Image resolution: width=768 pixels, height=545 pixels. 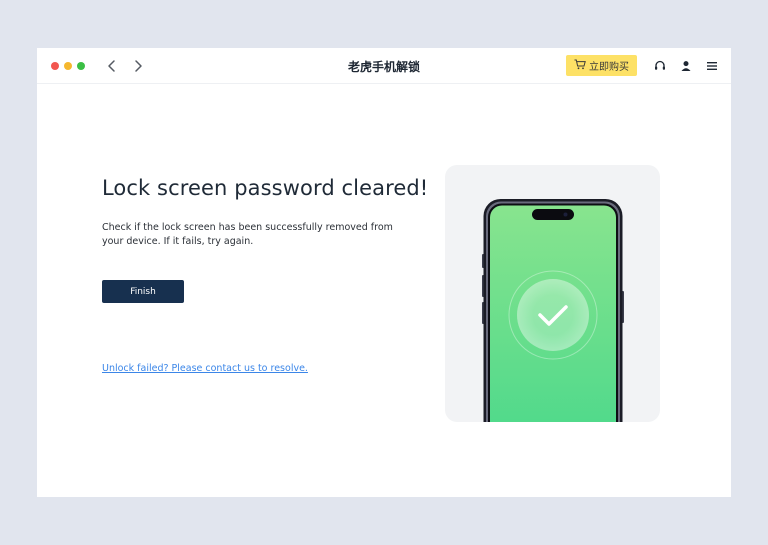 What do you see at coordinates (553, 310) in the screenshot?
I see `phone-graphic` at bounding box center [553, 310].